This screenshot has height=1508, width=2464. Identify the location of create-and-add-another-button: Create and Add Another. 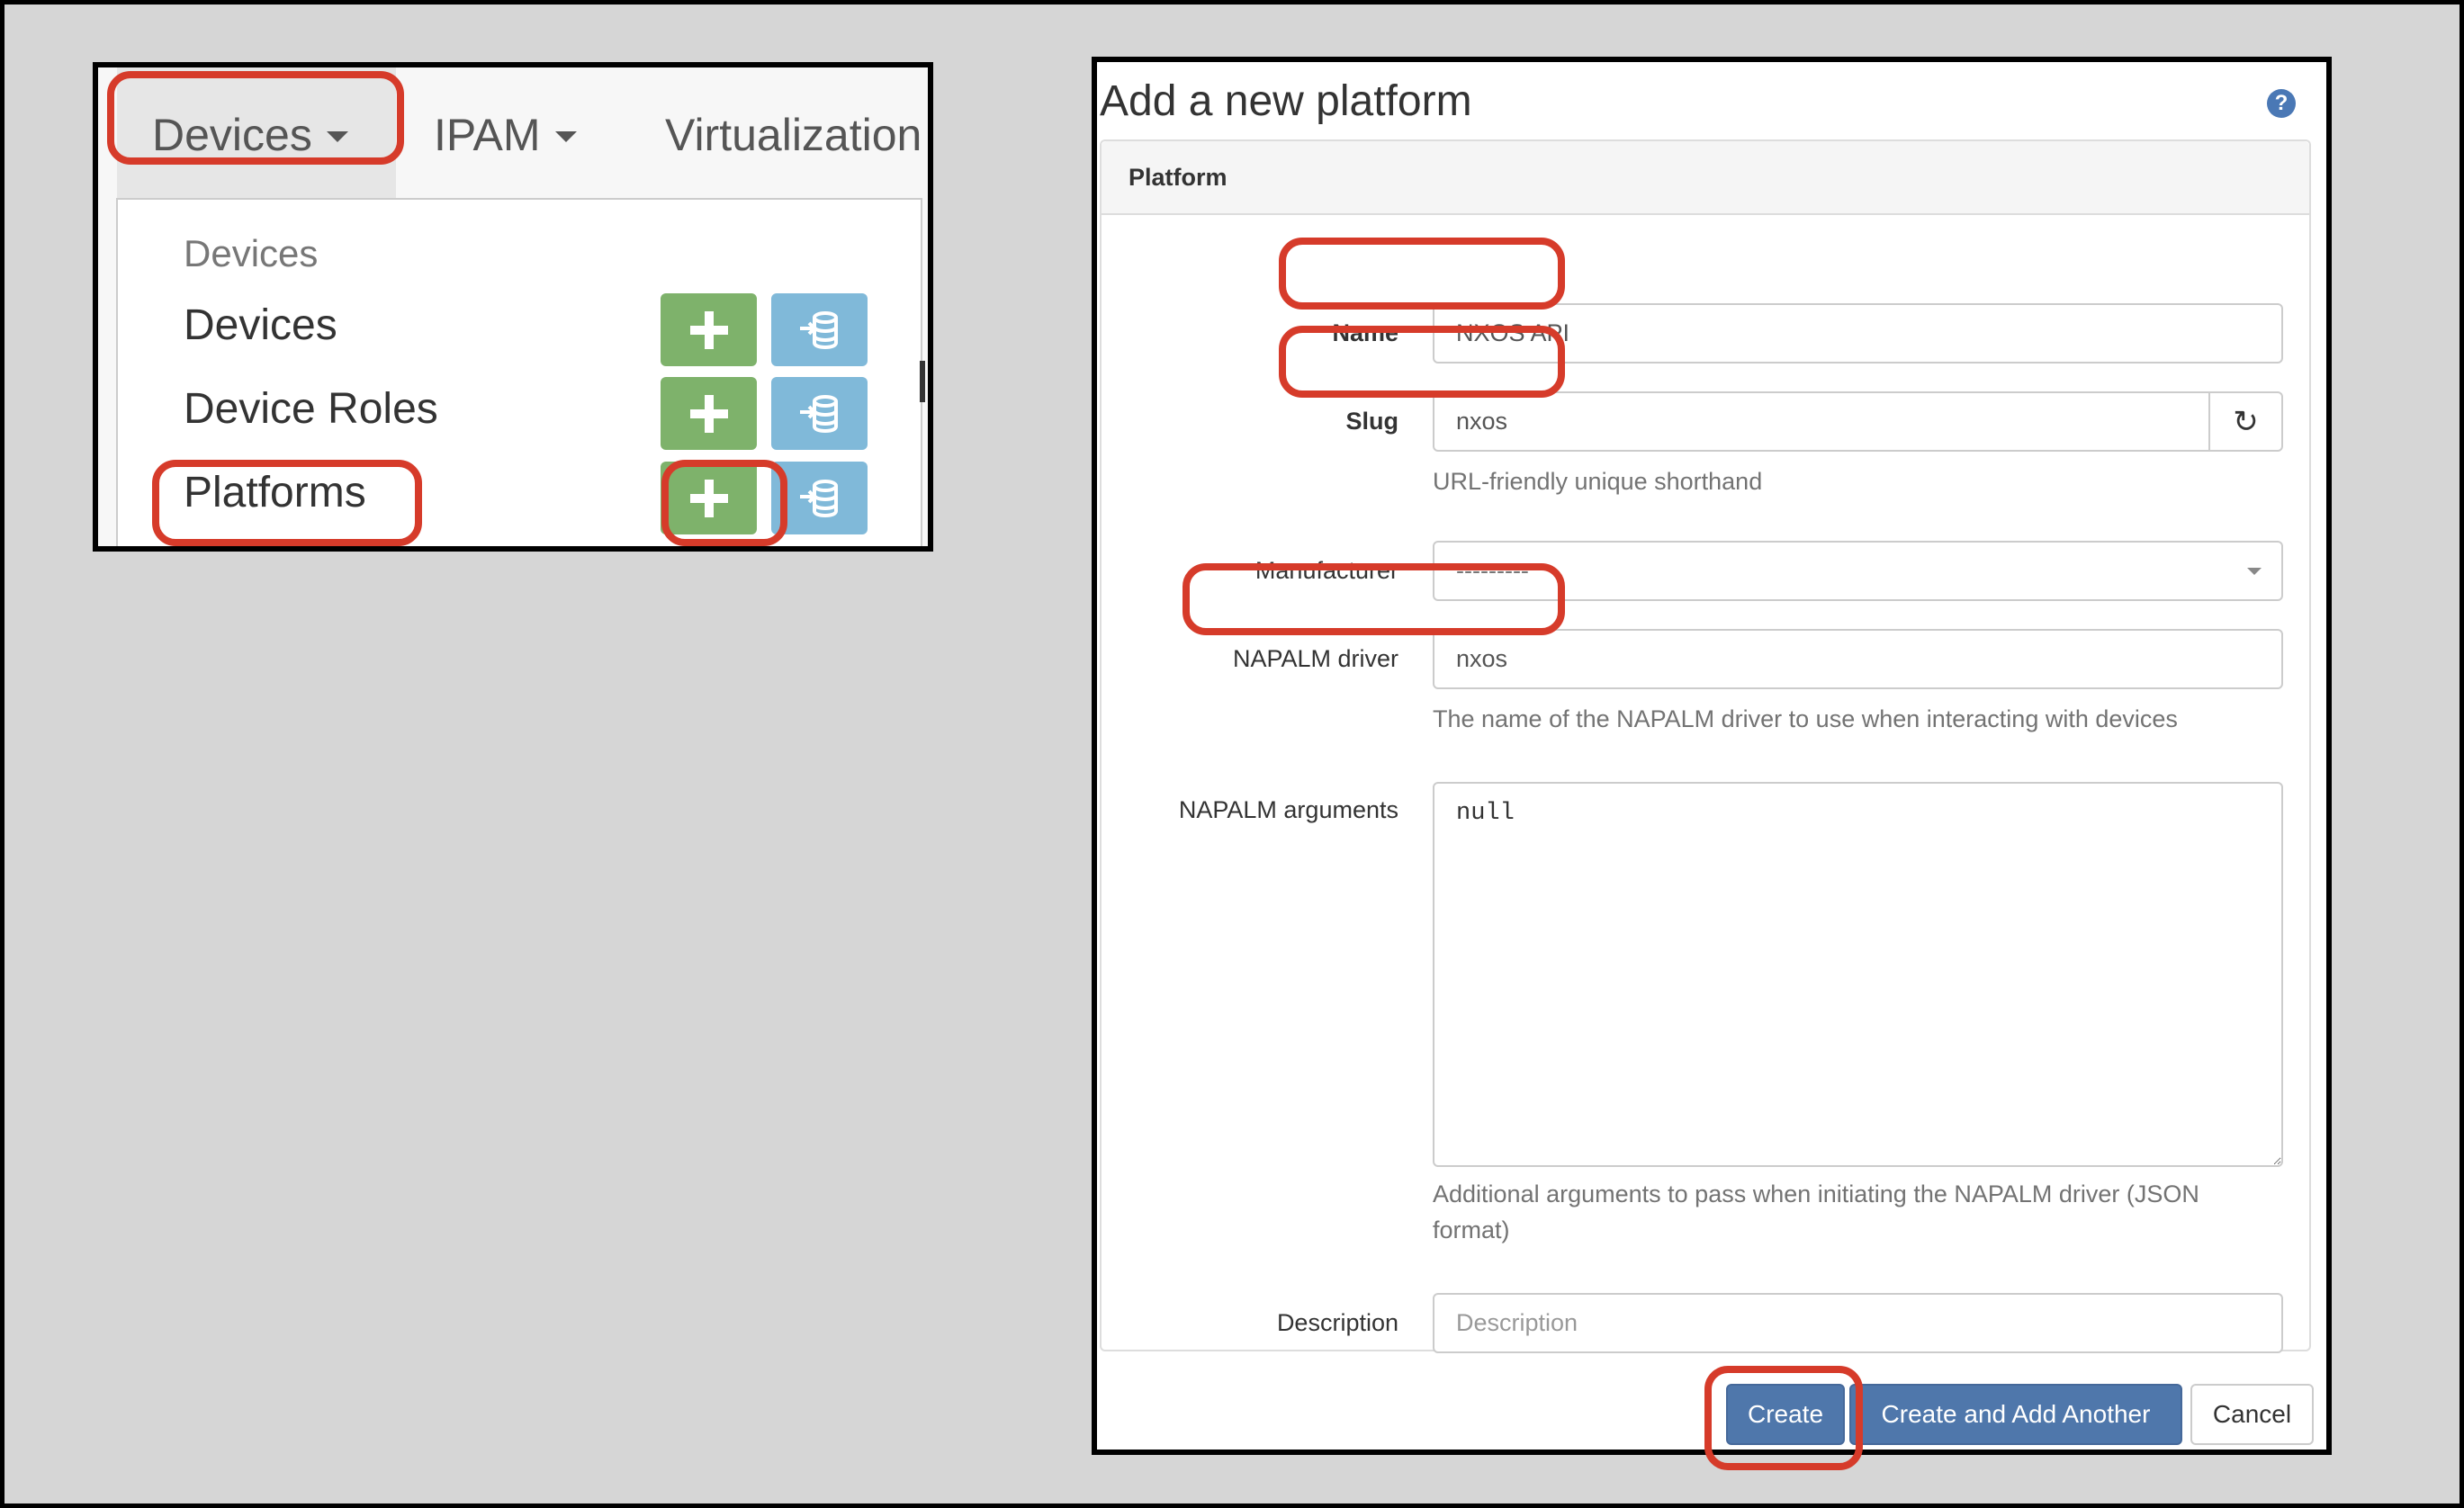
(2015, 1415).